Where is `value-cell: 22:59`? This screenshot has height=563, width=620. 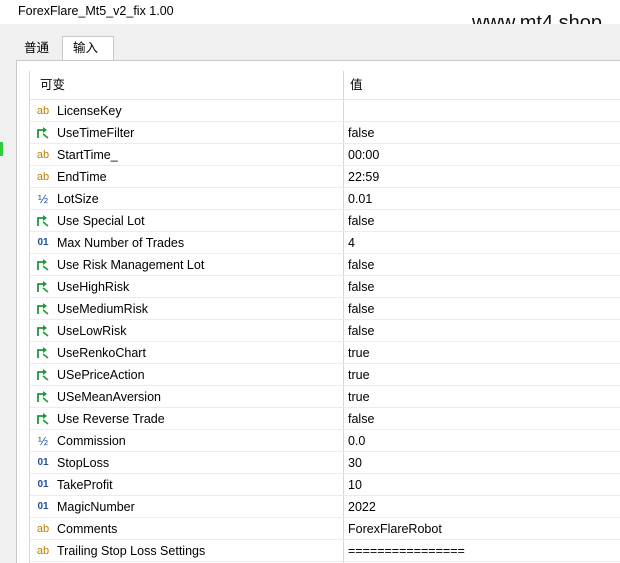
value-cell: 22:59 is located at coordinates (482, 176).